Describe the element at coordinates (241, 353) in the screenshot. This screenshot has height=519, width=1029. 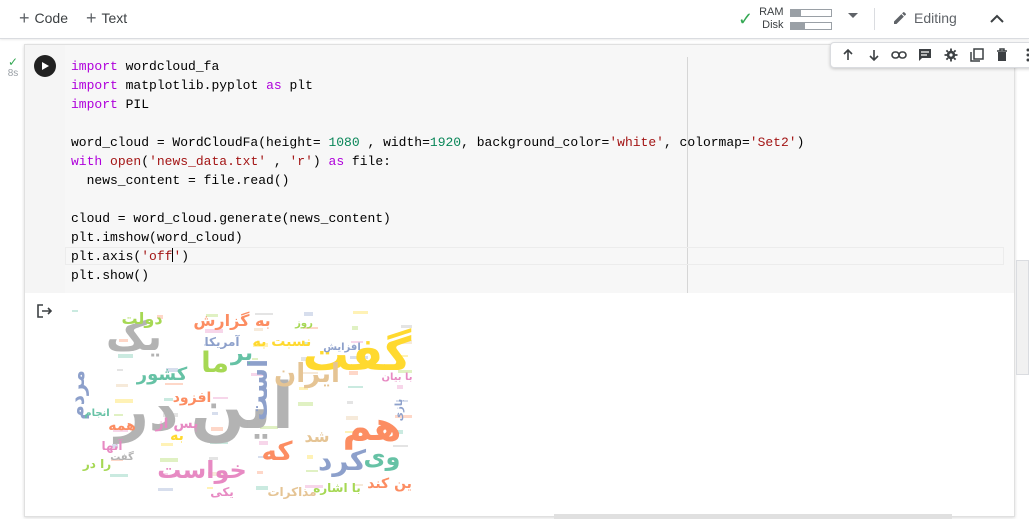
I see `wordcloud-word: بر` at that location.